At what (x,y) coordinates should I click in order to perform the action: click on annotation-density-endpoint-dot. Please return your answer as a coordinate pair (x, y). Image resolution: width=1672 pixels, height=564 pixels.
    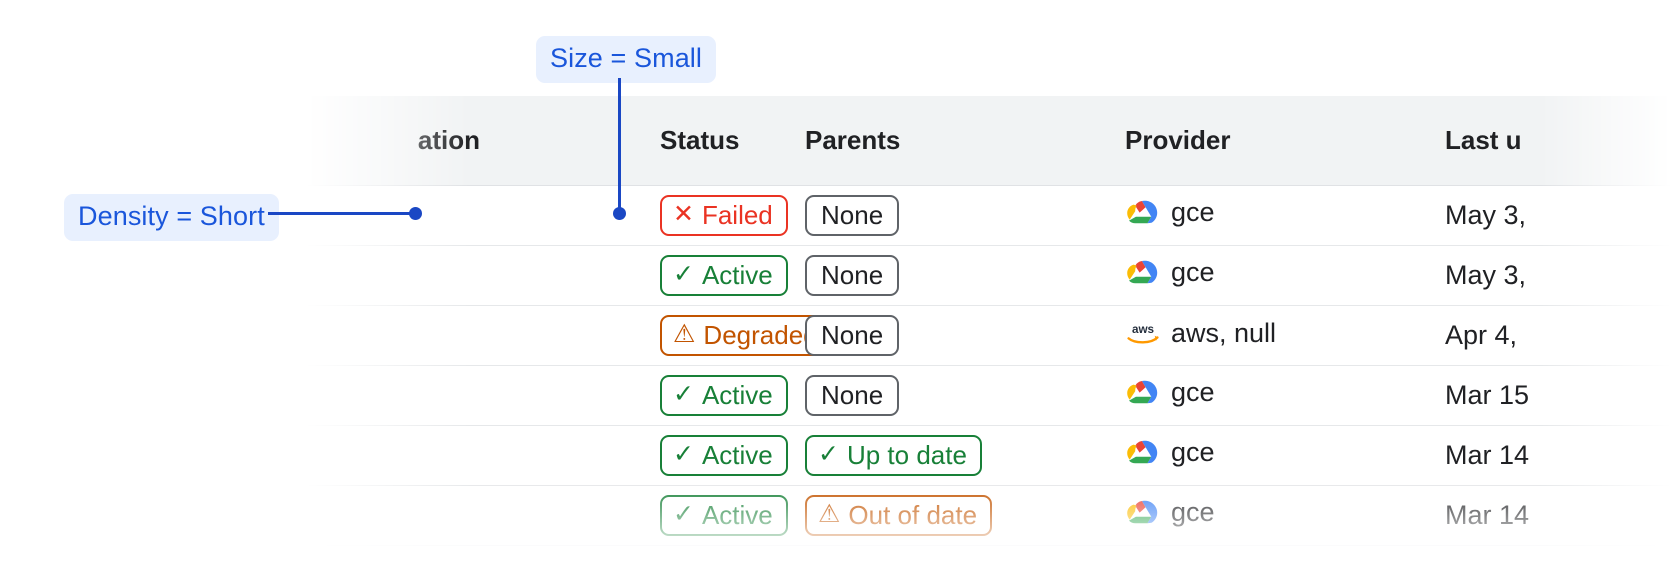
    Looking at the image, I should click on (415, 213).